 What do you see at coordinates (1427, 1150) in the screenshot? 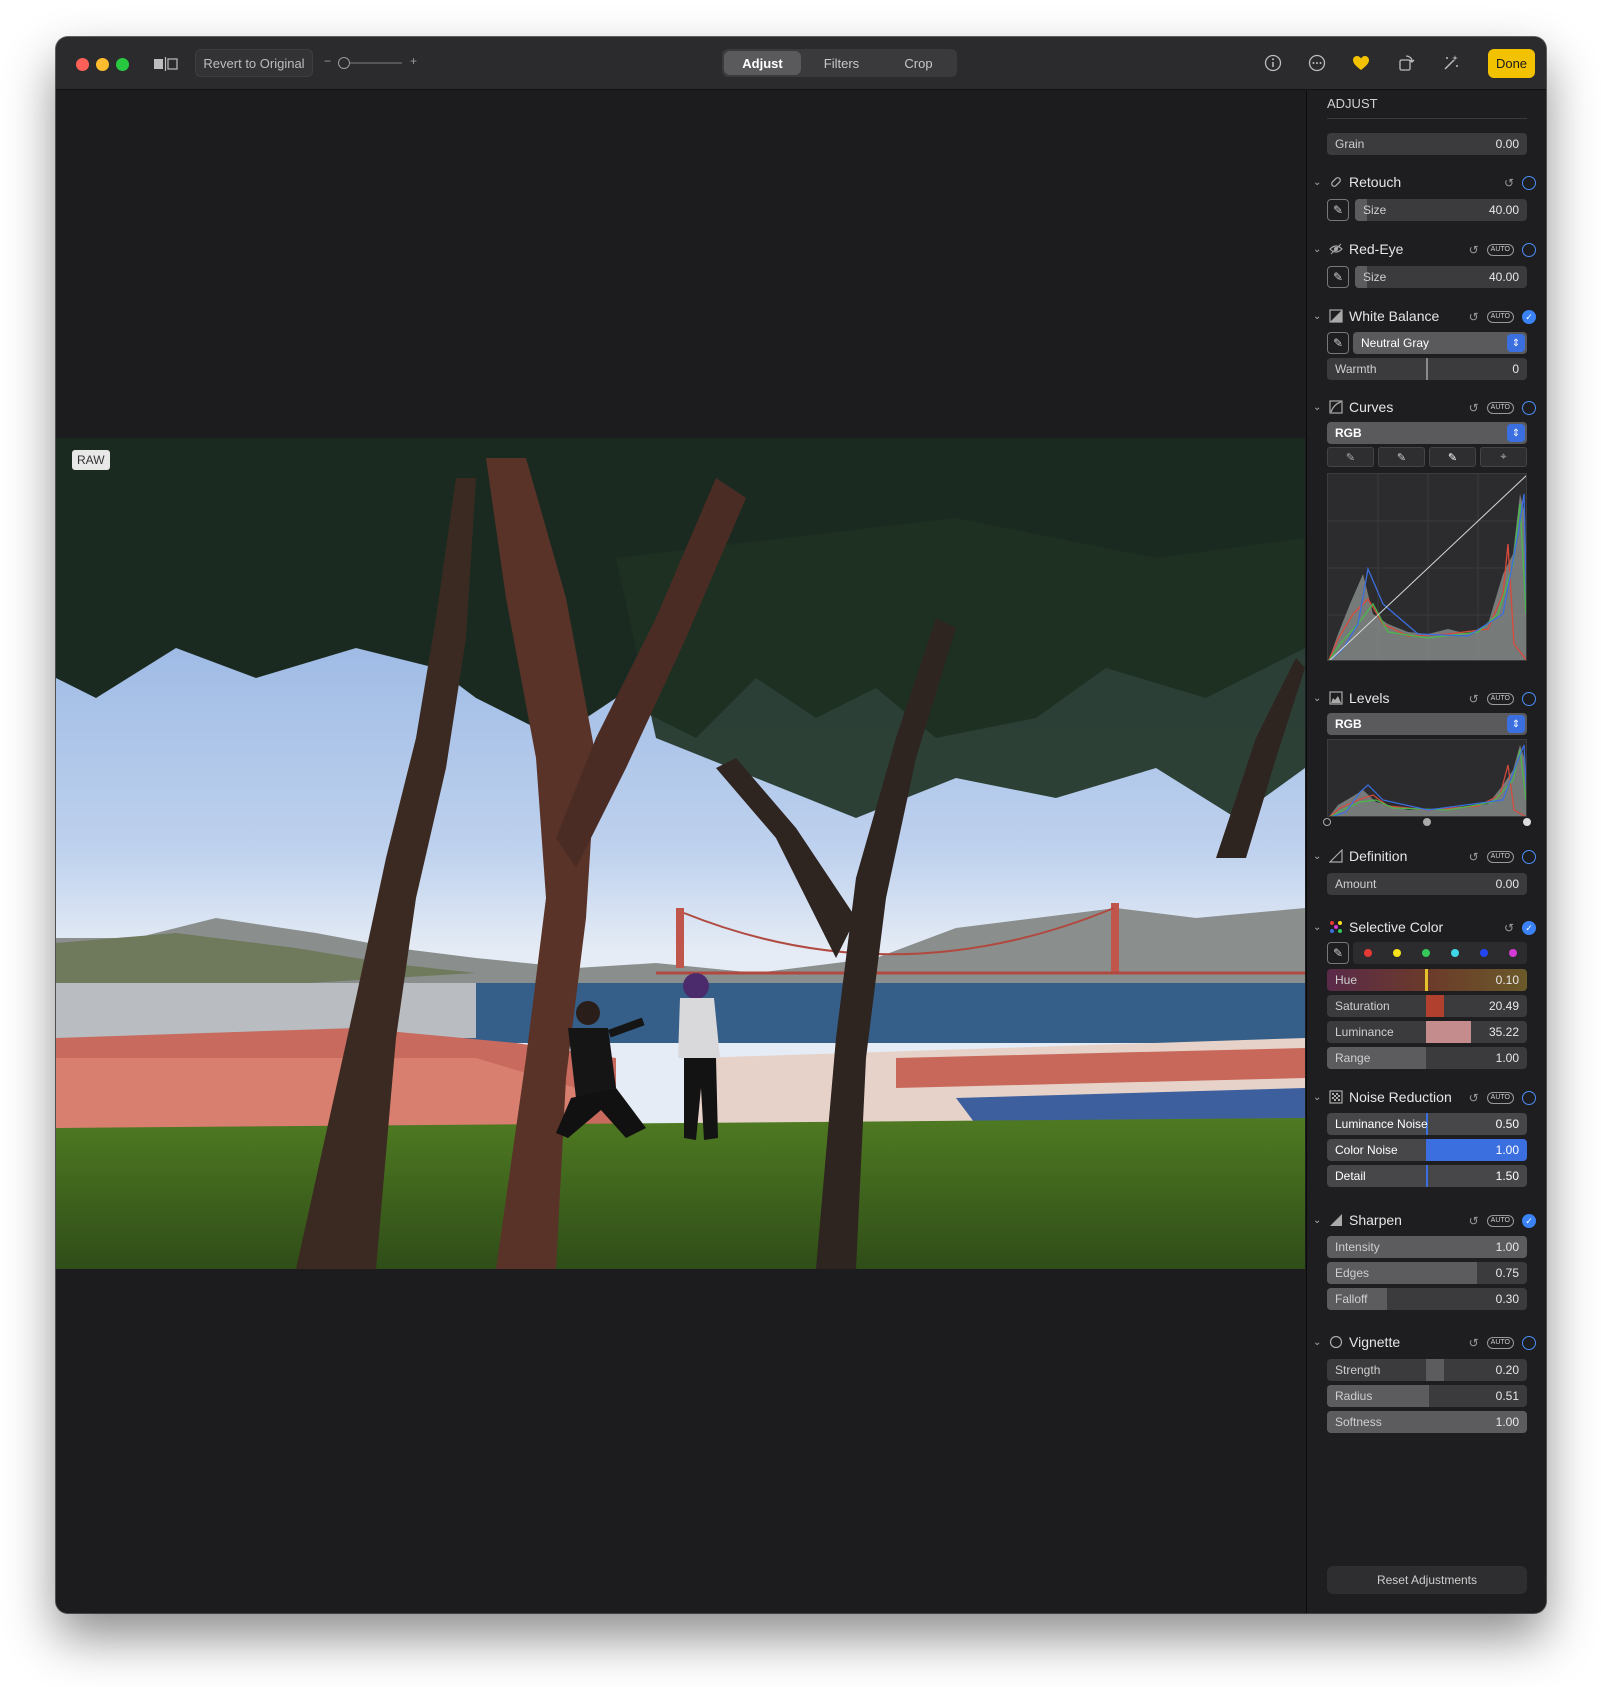
I see `color-noise-slider: Color Noise 1.00` at bounding box center [1427, 1150].